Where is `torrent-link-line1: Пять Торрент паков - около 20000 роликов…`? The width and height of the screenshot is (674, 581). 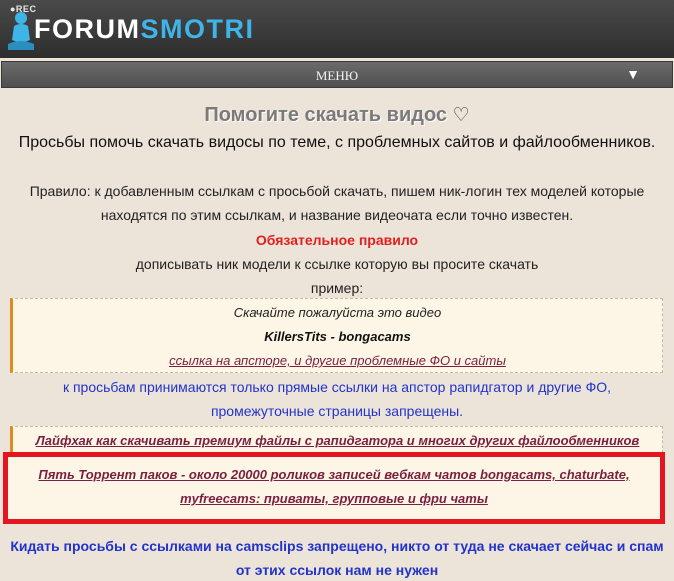
torrent-link-line1: Пять Торрент паков - около 20000 роликов… is located at coordinates (334, 474).